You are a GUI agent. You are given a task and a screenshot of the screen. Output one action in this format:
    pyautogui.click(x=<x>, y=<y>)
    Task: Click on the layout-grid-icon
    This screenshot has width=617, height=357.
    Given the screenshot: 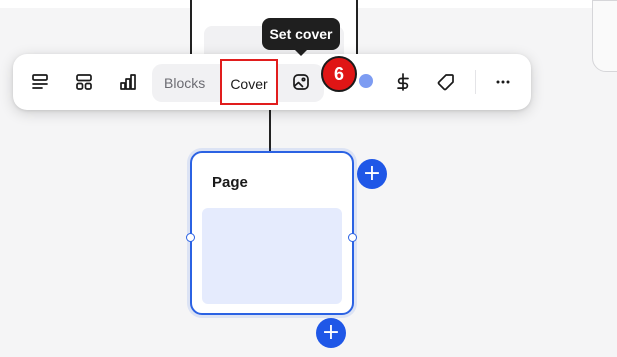 What is the action you would take?
    pyautogui.click(x=84, y=82)
    